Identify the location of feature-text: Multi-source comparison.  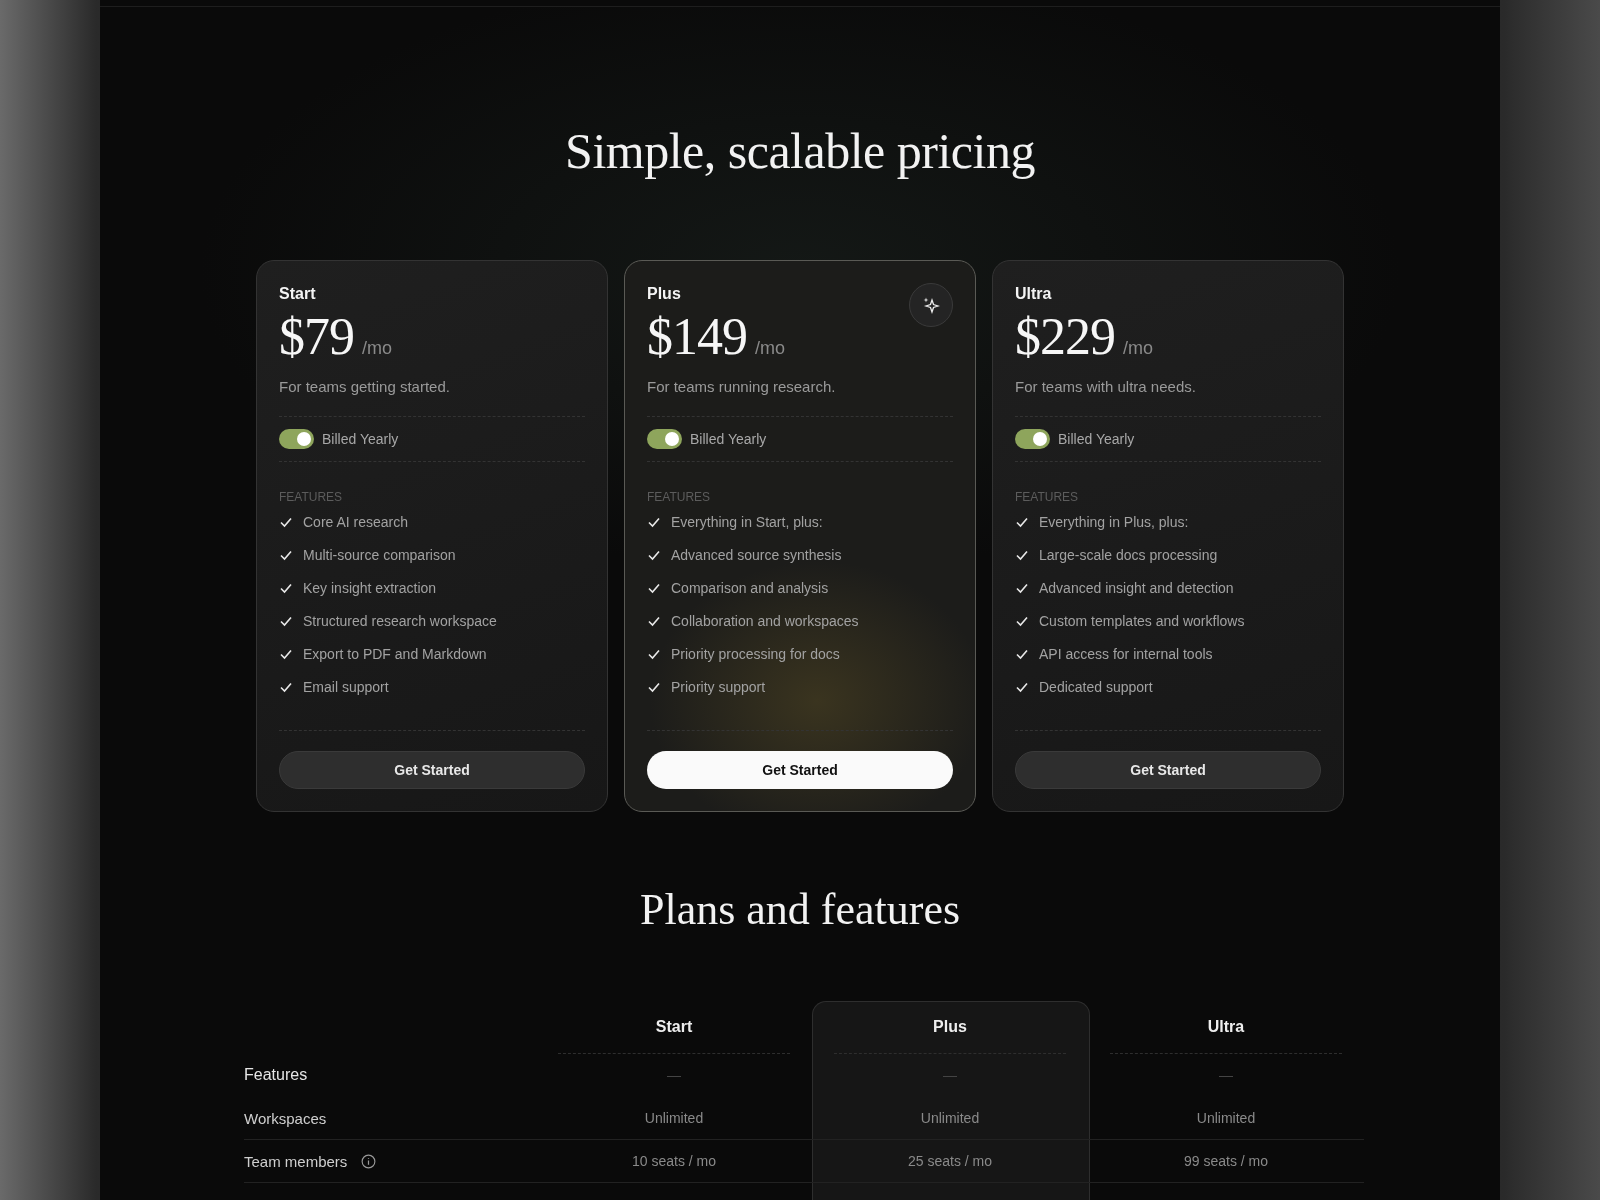
(379, 555).